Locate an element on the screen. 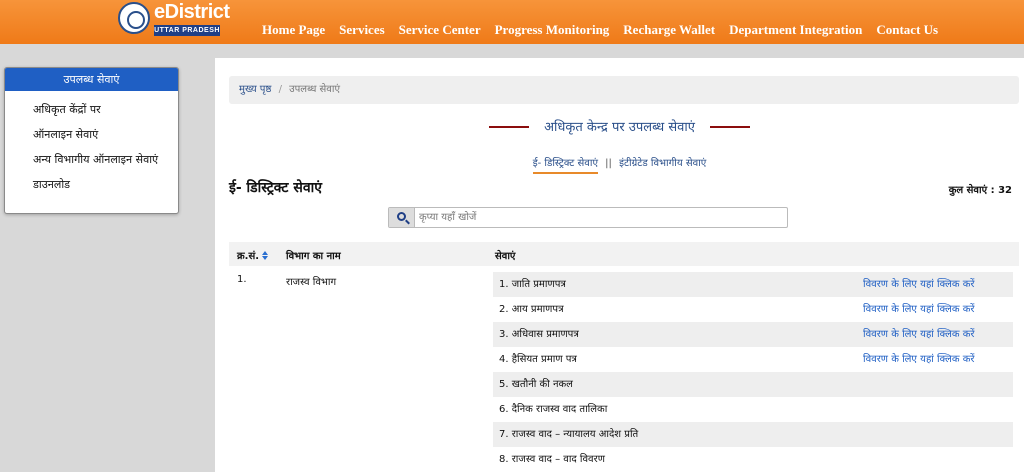 The image size is (1024, 472). service-label: 3. अधिवास प्रमाणपत्र is located at coordinates (539, 334).